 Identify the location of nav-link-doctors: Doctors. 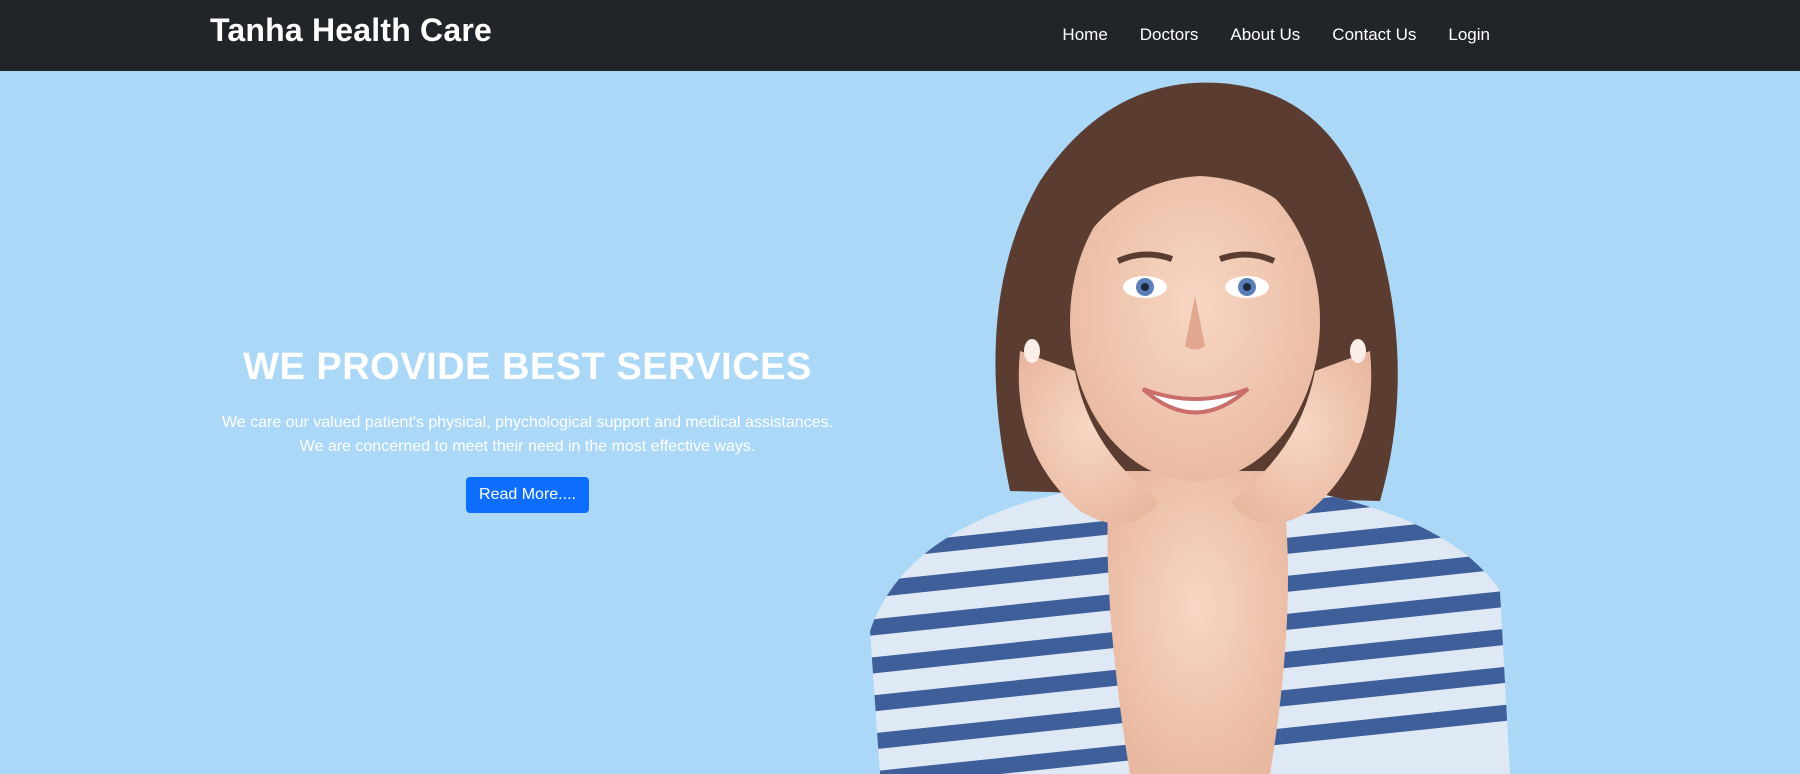
(1169, 35).